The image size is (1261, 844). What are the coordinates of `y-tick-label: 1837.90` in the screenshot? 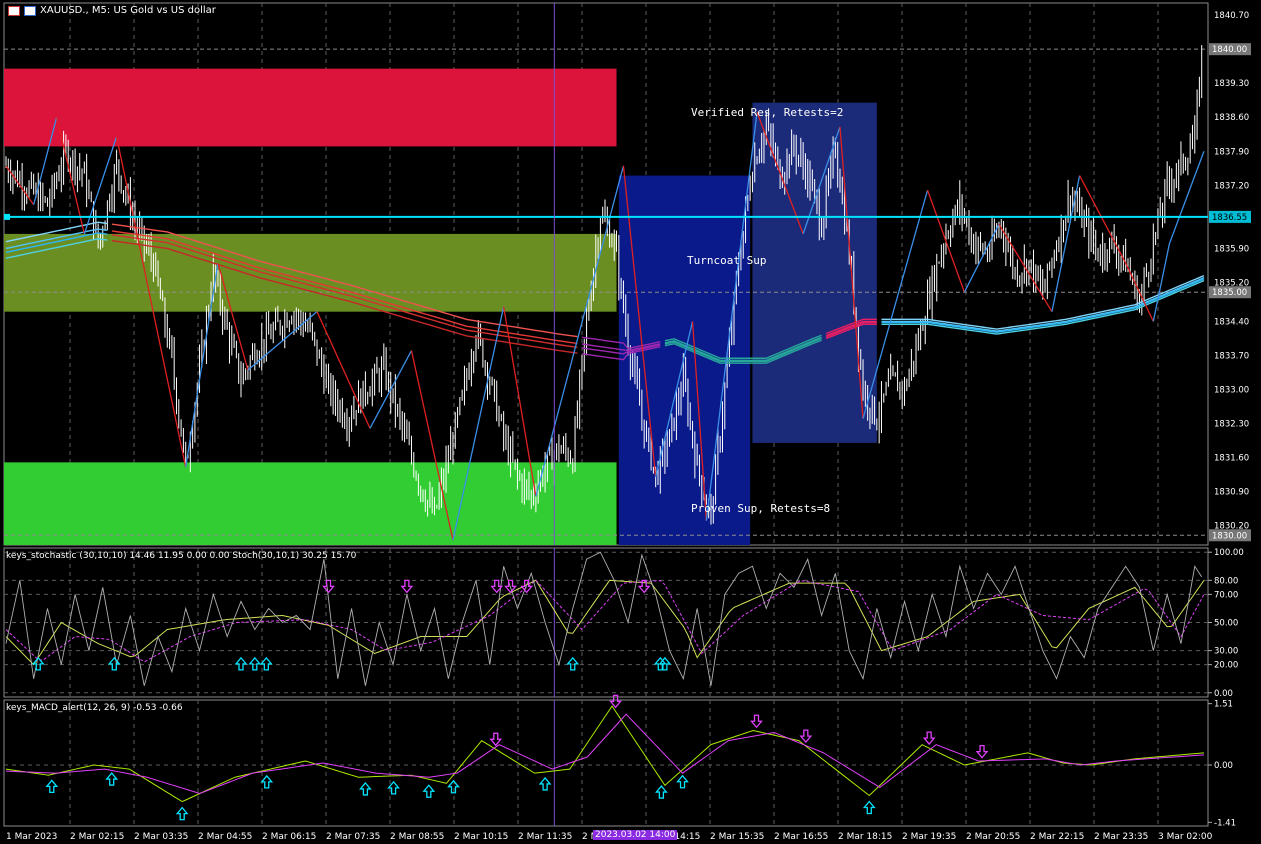 It's located at (1231, 152).